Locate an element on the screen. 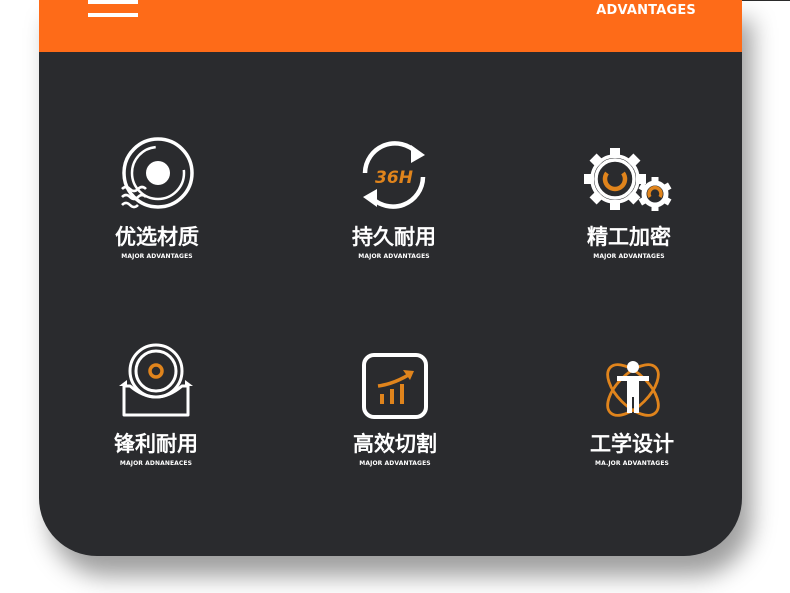  feature-subtitle: MAJOR ADNANEACES is located at coordinates (156, 463).